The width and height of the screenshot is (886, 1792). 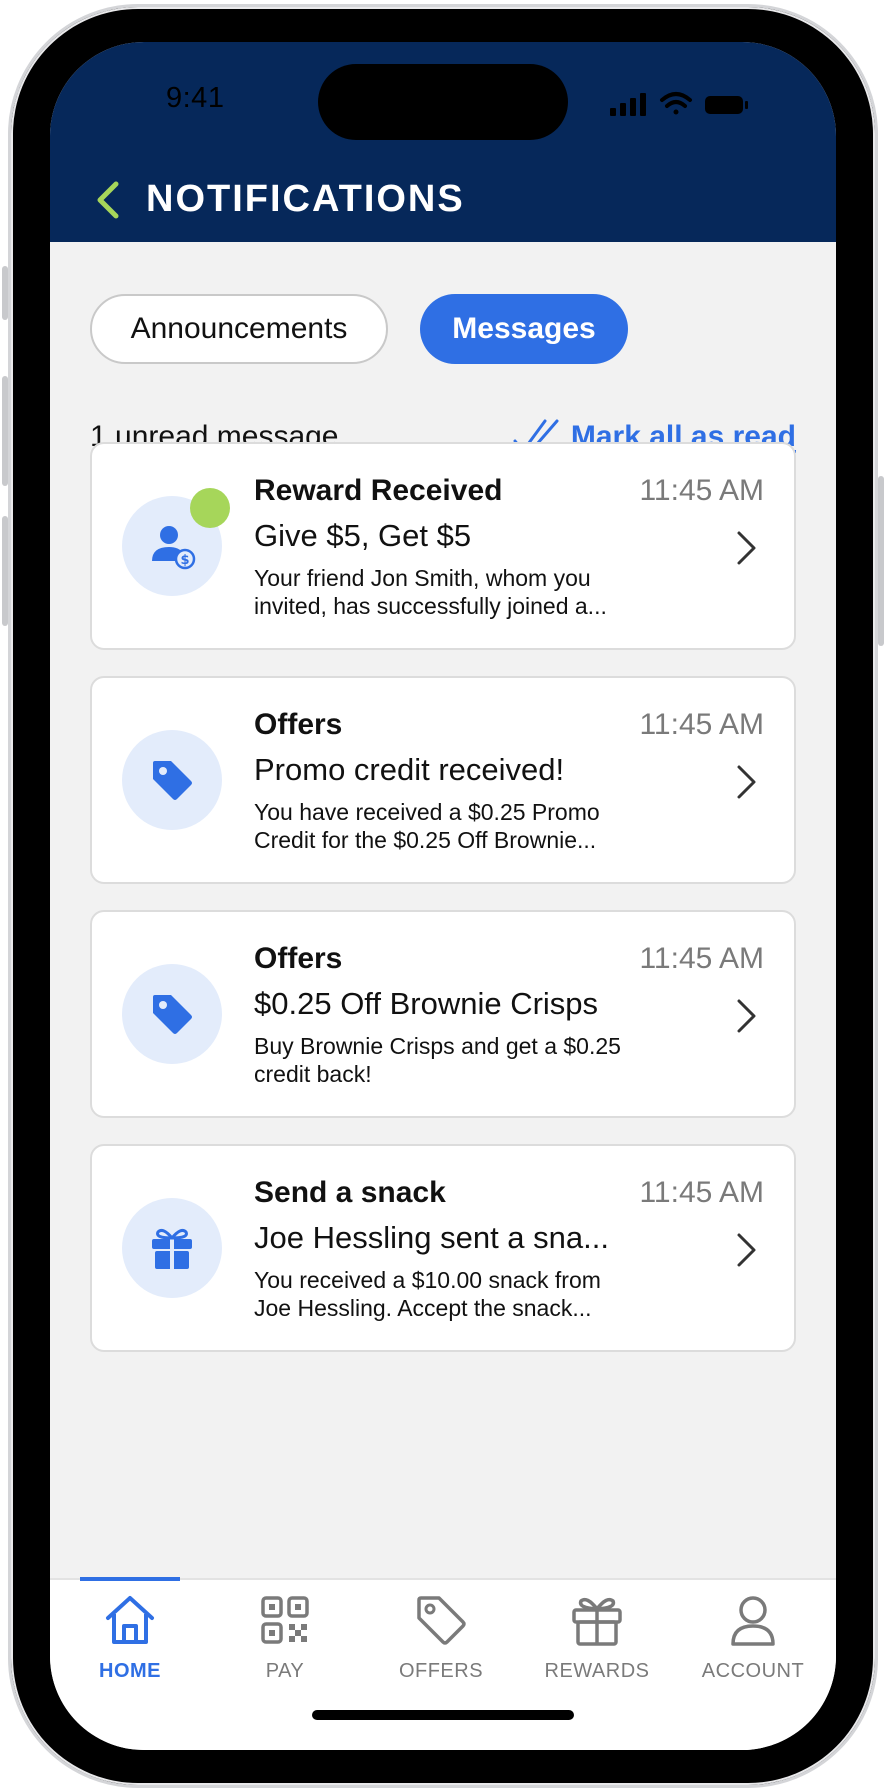 I want to click on notification-category: Send a snack, so click(x=350, y=1192).